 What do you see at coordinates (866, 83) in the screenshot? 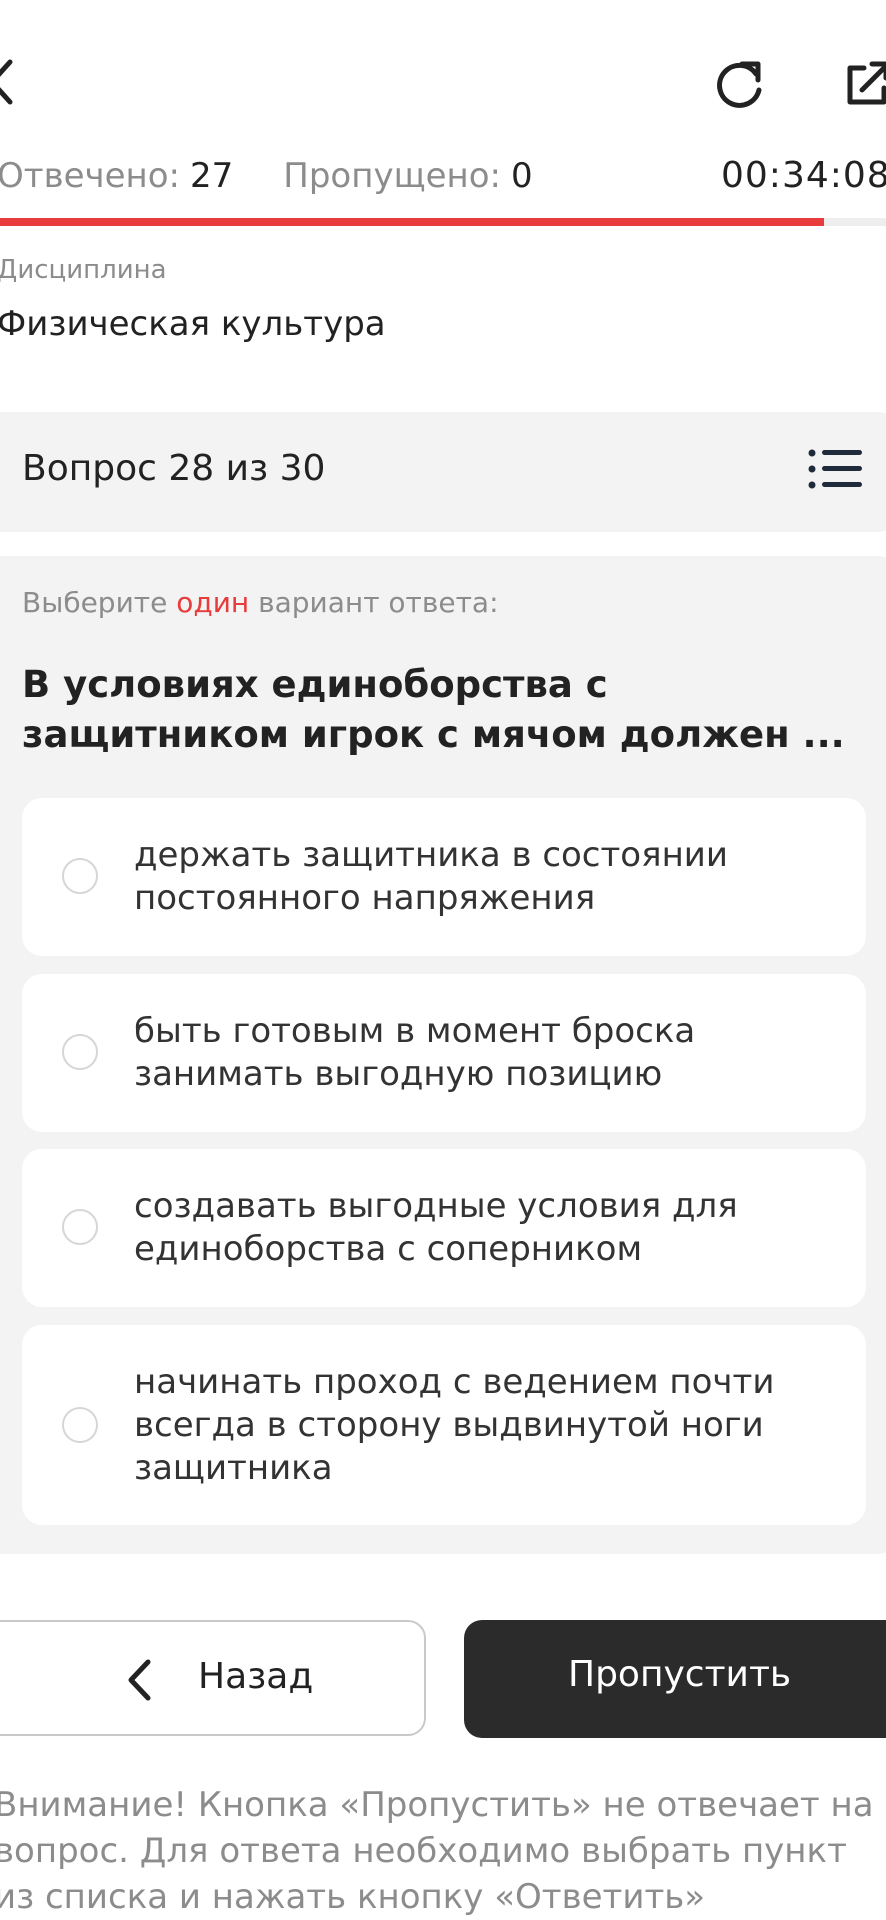
I see `external-link-icon` at bounding box center [866, 83].